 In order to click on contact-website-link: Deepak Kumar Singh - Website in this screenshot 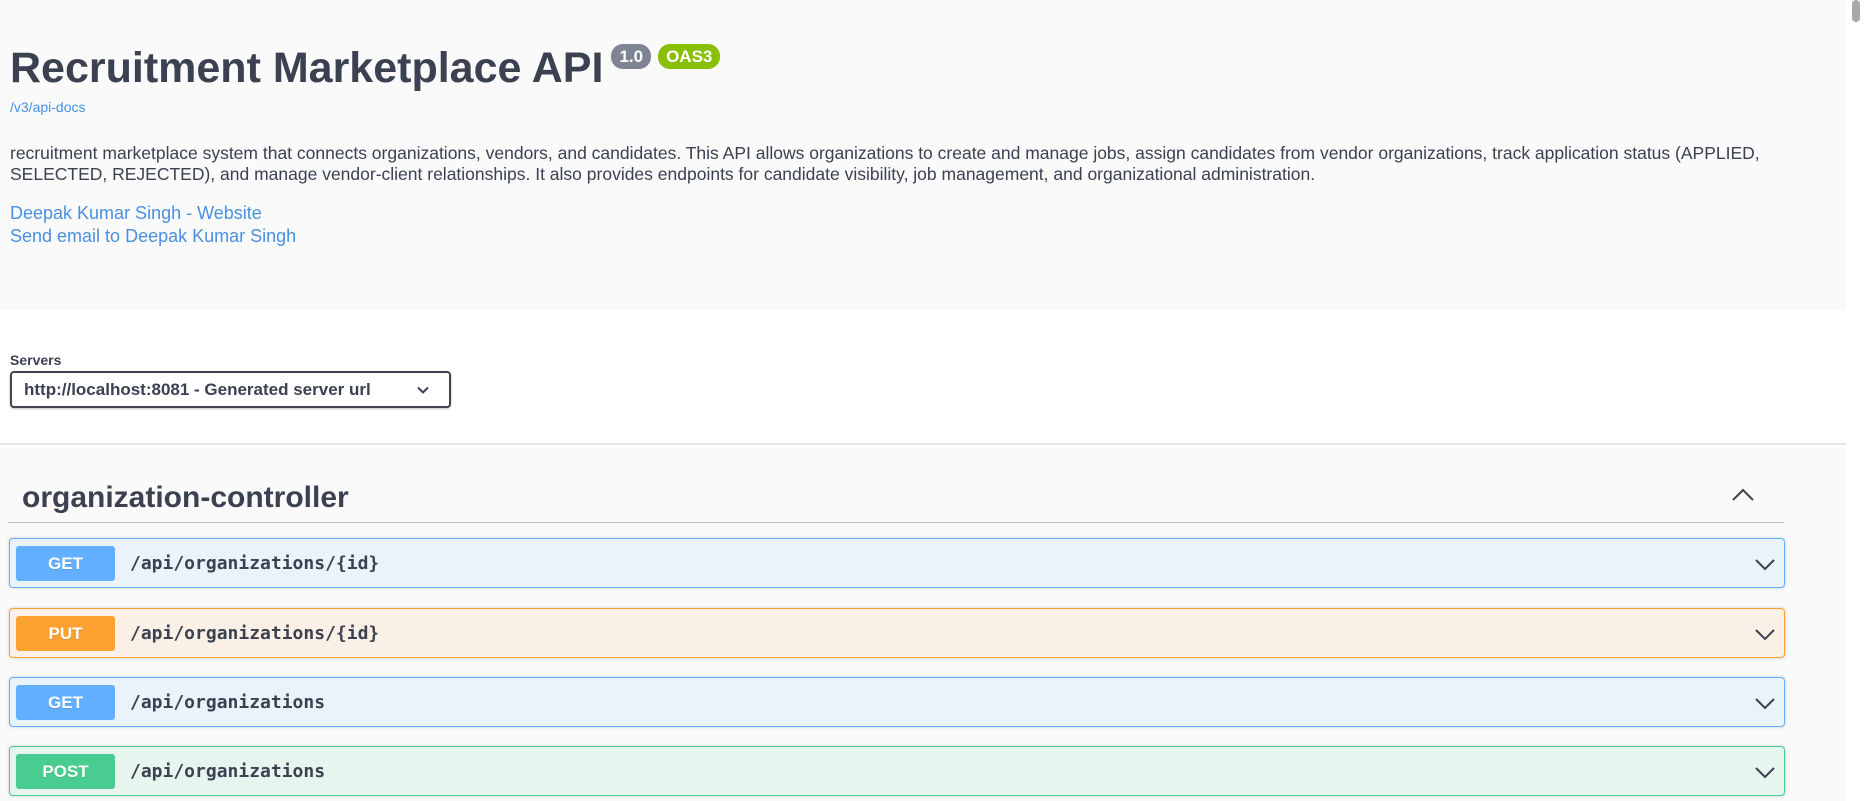, I will do `click(136, 213)`.